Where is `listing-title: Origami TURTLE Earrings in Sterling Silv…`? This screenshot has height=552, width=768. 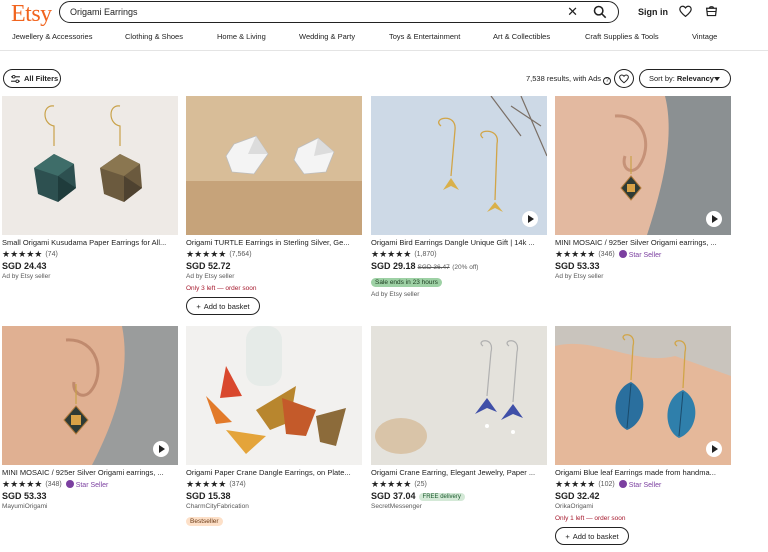
listing-title: Origami TURTLE Earrings in Sterling Silv… is located at coordinates (274, 242).